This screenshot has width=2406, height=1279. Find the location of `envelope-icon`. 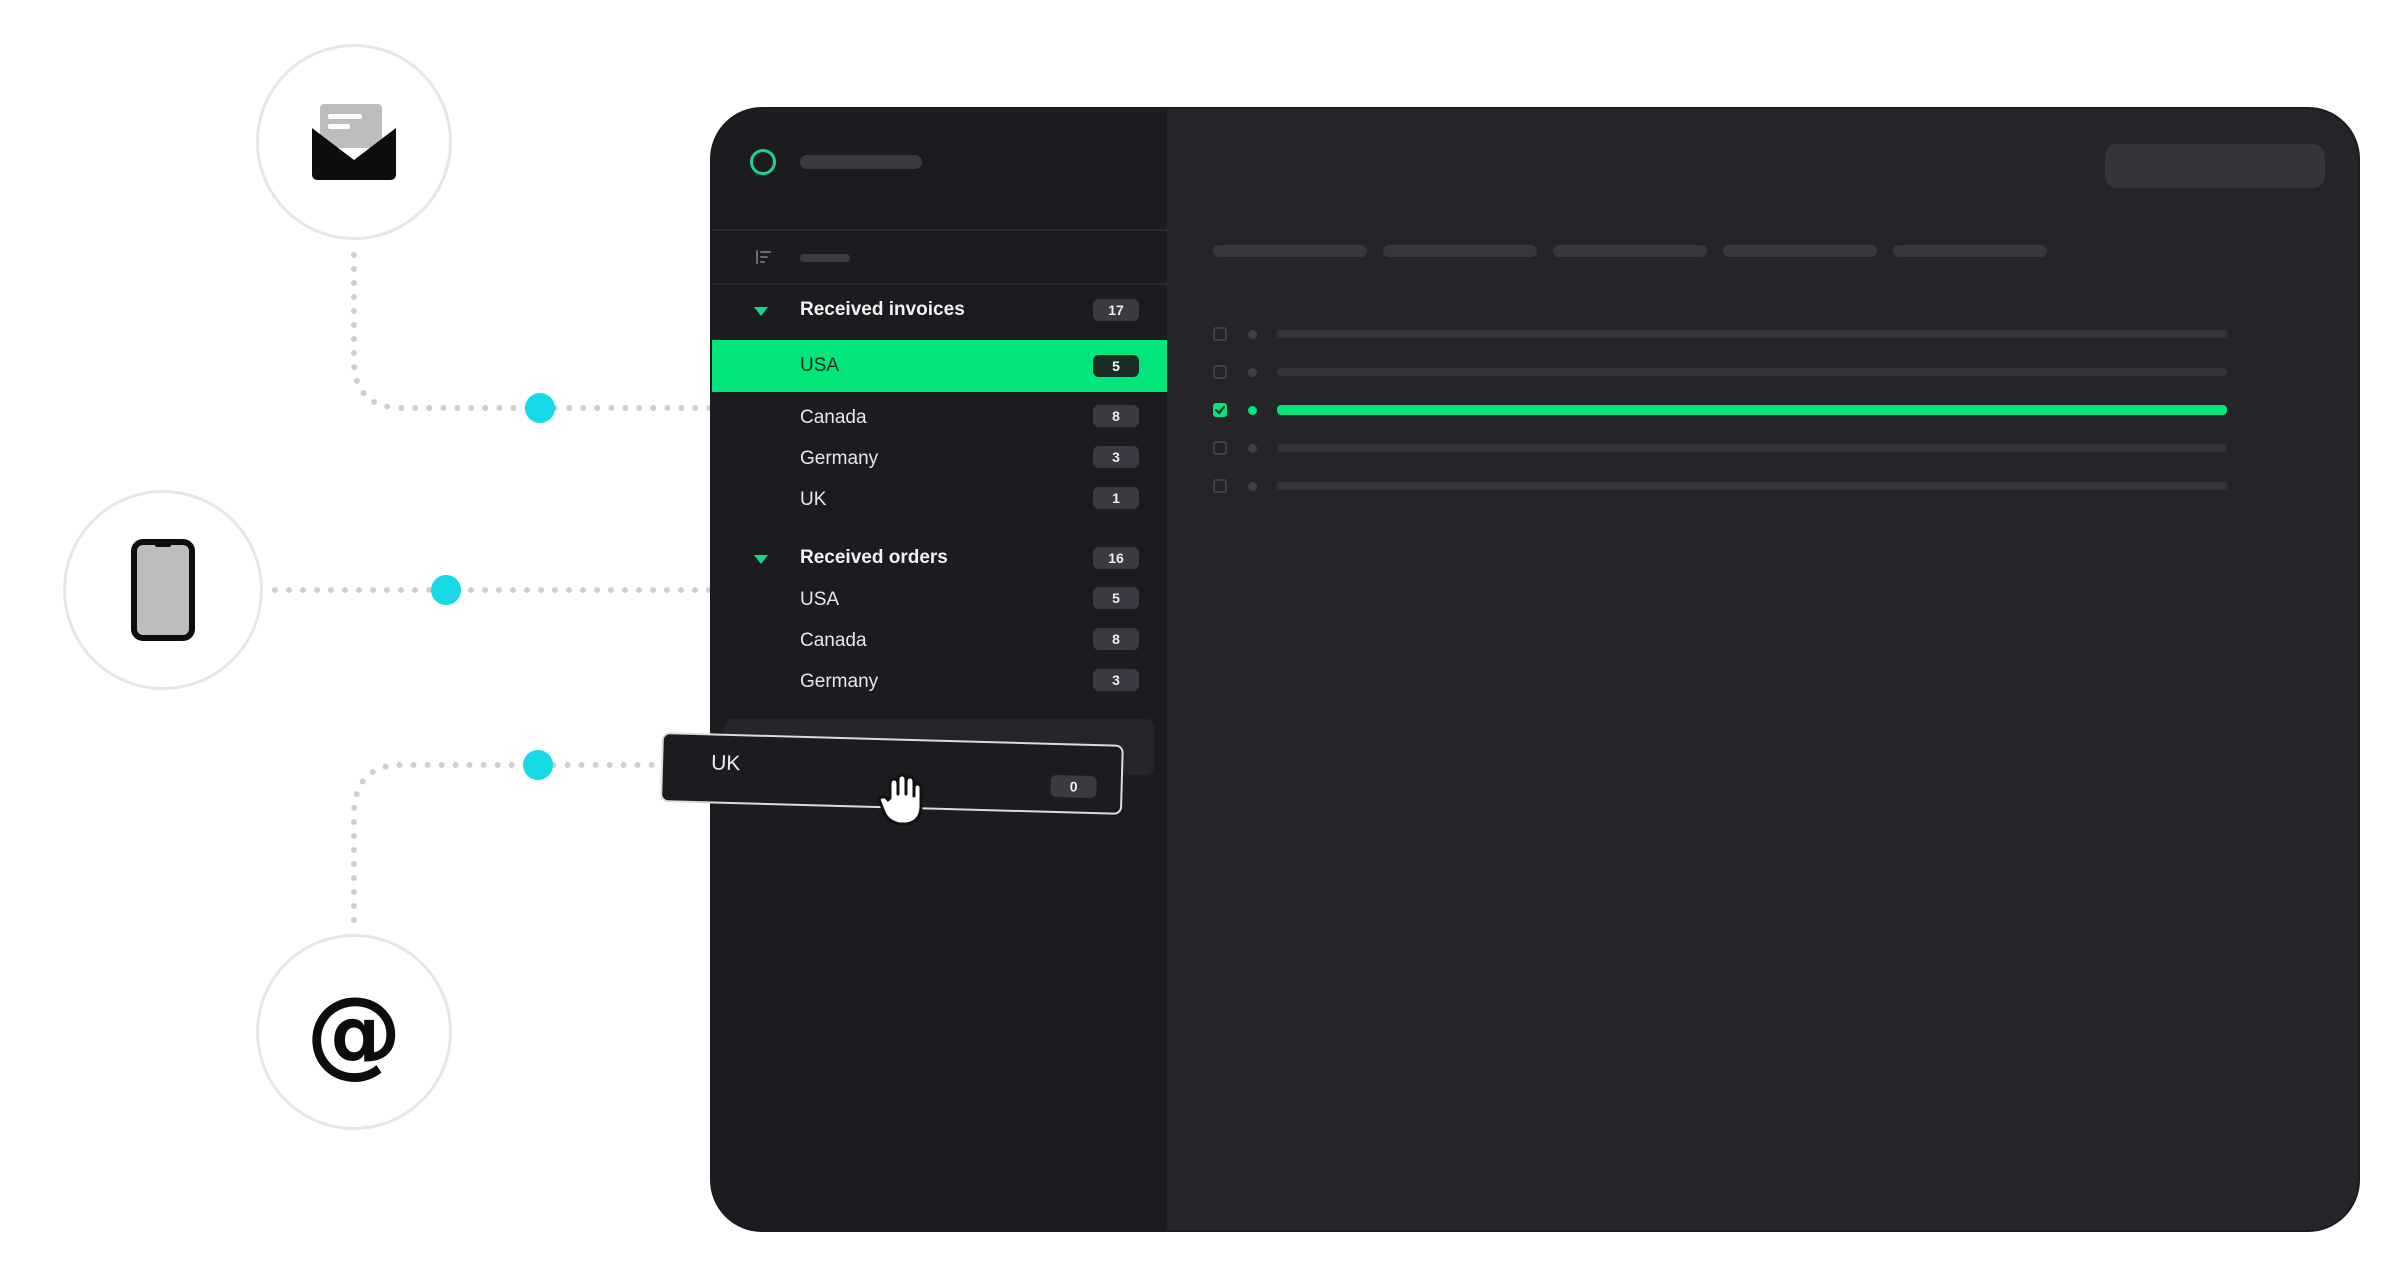

envelope-icon is located at coordinates (354, 142).